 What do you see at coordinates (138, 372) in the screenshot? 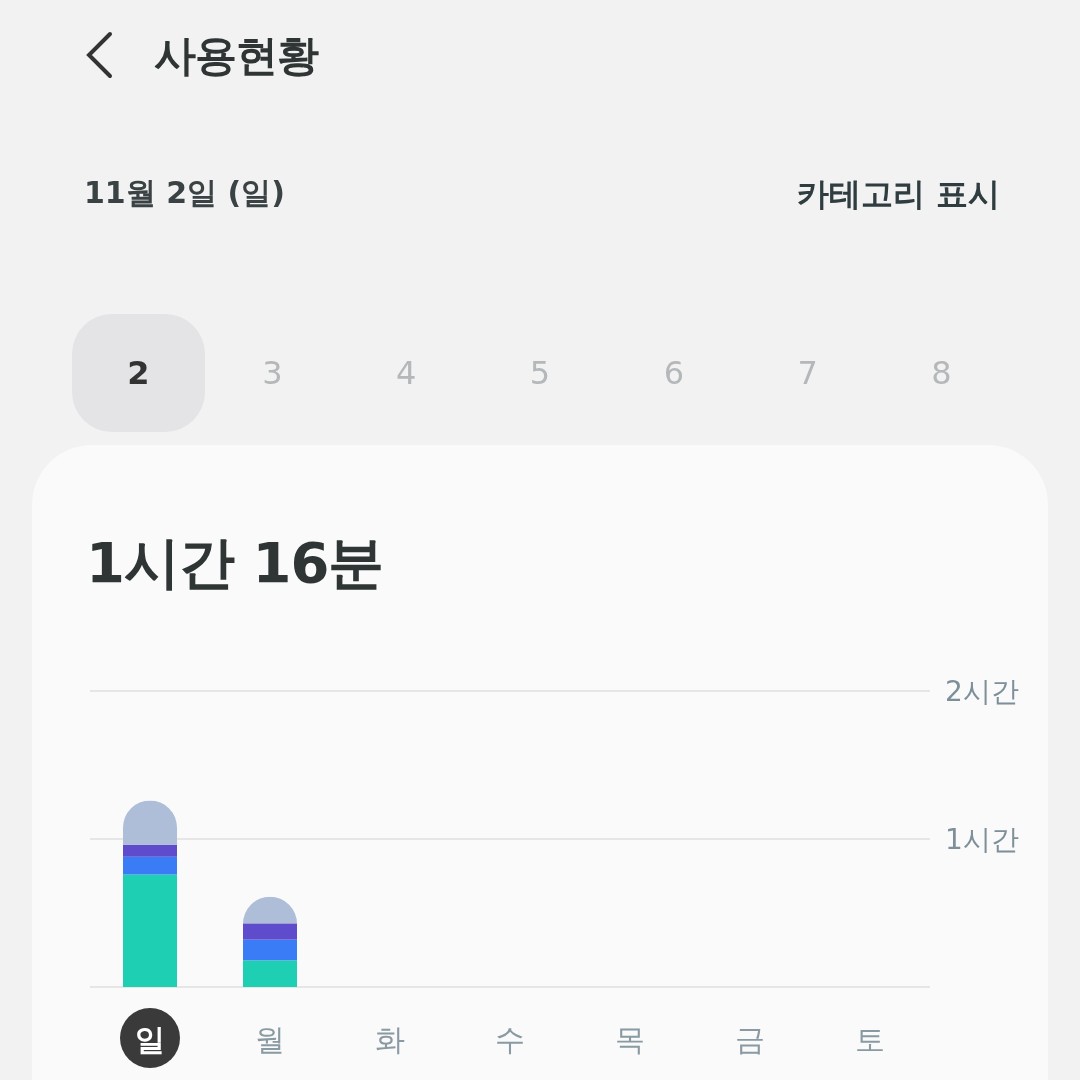
I see `day-tab: 2` at bounding box center [138, 372].